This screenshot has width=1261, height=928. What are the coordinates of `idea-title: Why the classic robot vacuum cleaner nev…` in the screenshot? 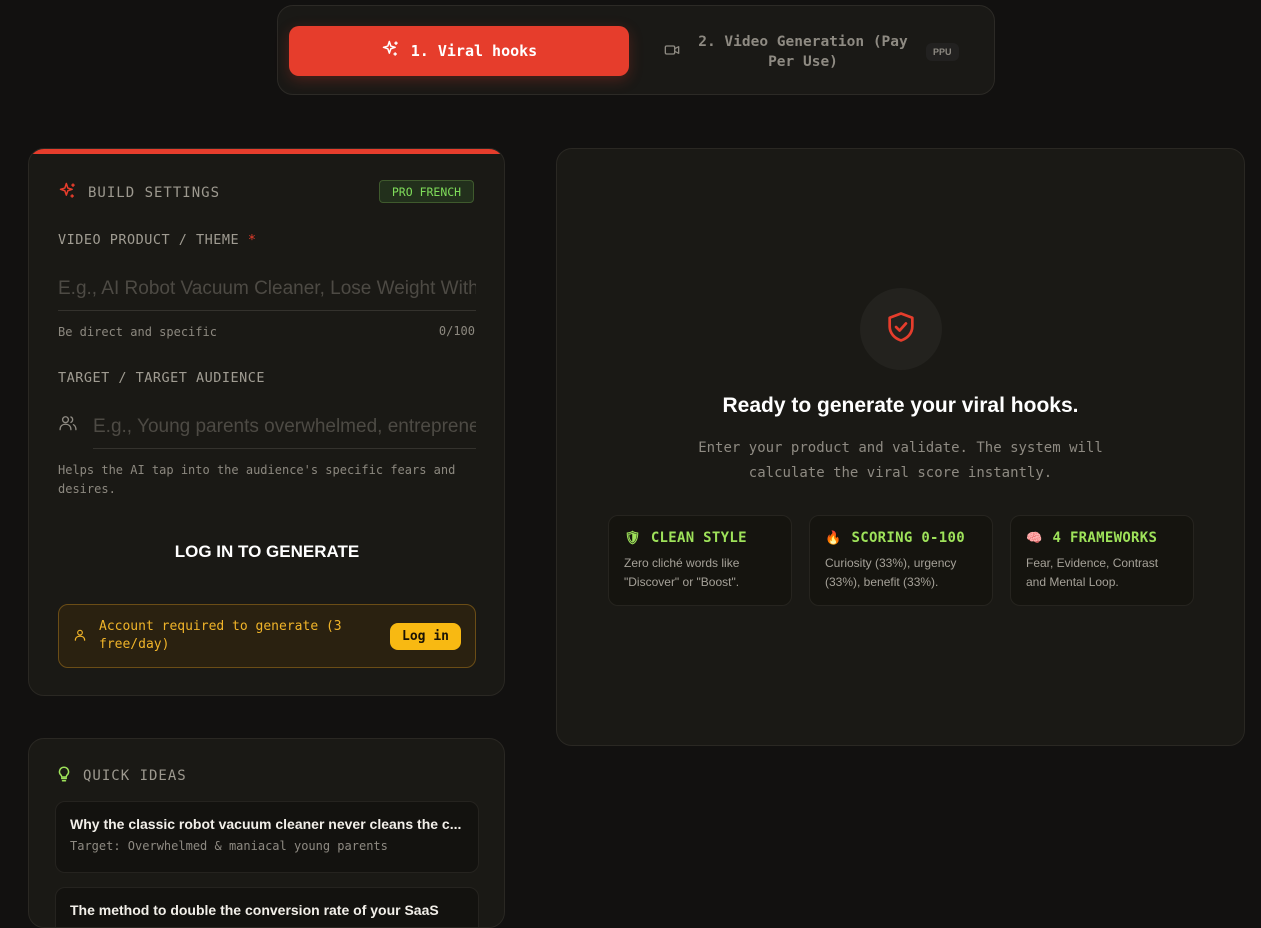 It's located at (266, 824).